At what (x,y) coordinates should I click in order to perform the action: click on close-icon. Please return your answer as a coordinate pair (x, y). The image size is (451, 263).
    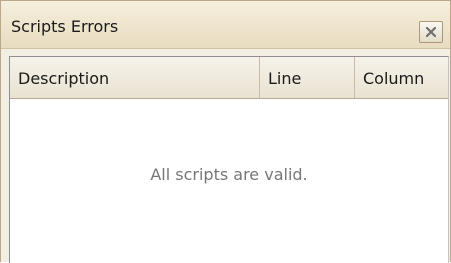
    Looking at the image, I should click on (431, 32).